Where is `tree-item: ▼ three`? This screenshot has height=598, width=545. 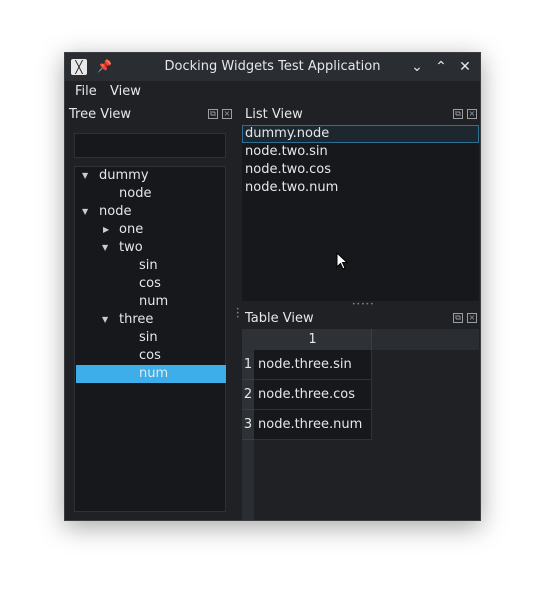 tree-item: ▼ three is located at coordinates (151, 320).